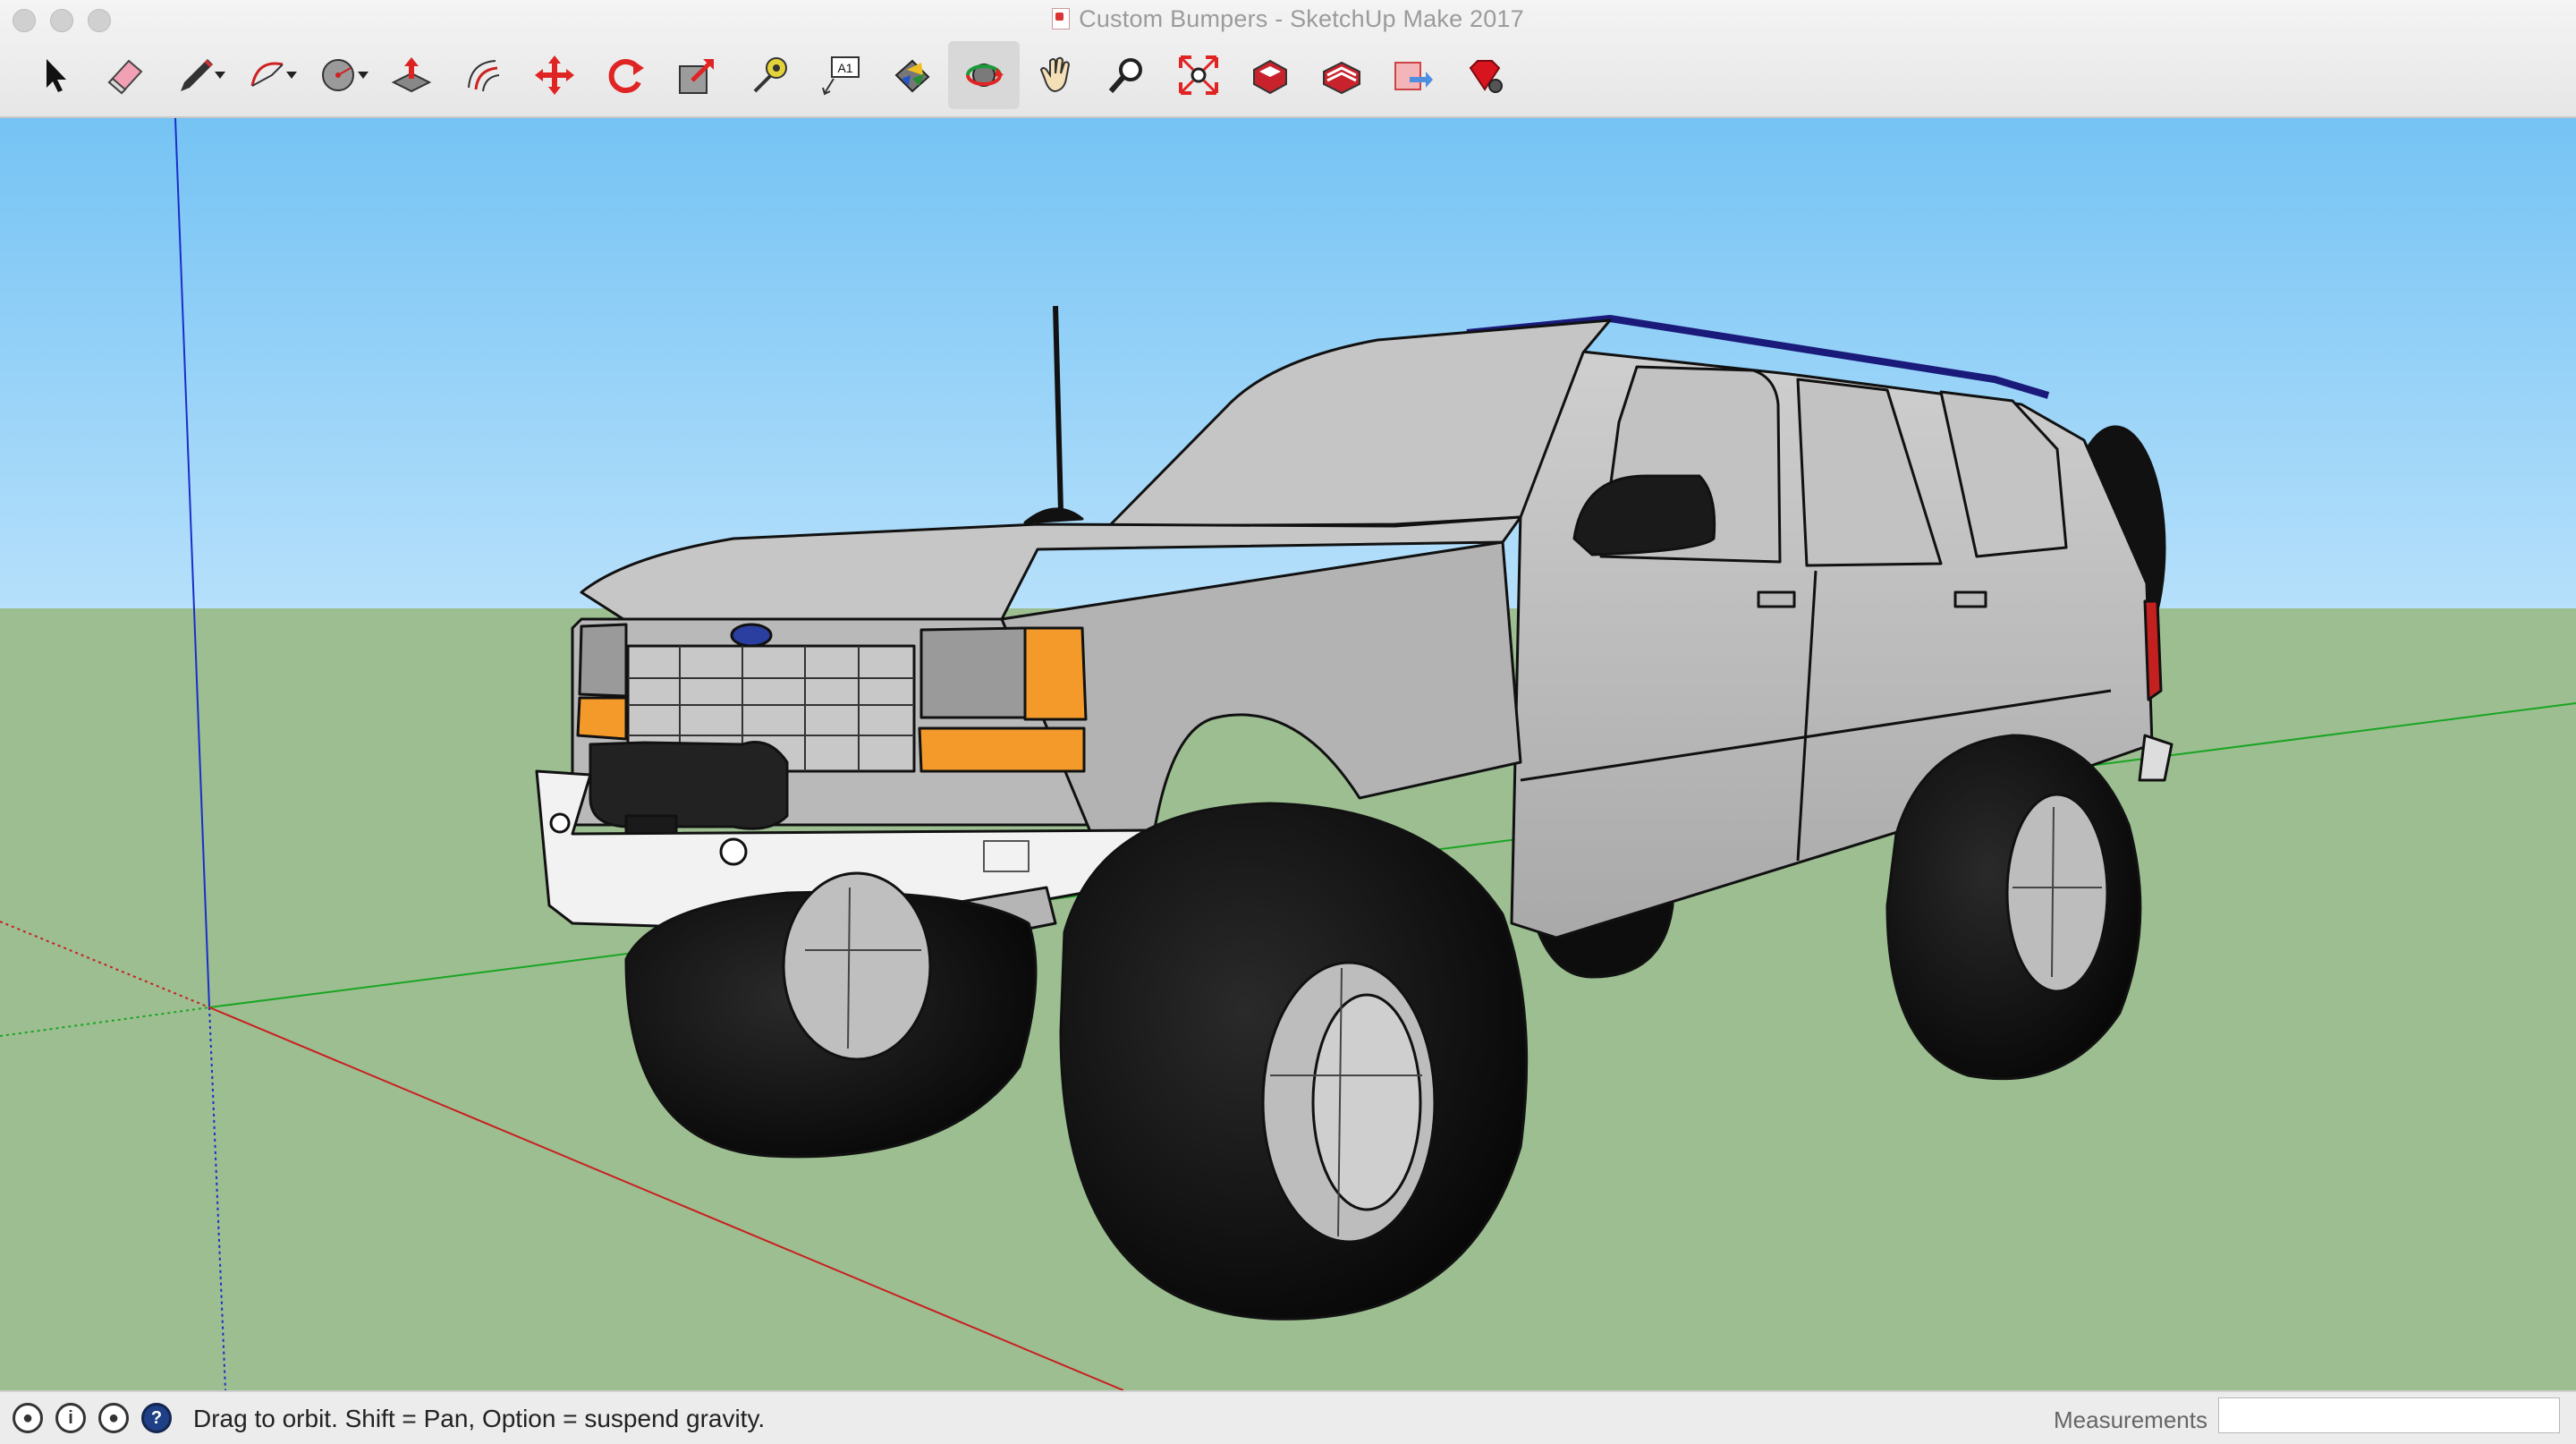 Image resolution: width=2576 pixels, height=1444 pixels. Describe the element at coordinates (2156, 758) in the screenshot. I see `rear-bumper` at that location.